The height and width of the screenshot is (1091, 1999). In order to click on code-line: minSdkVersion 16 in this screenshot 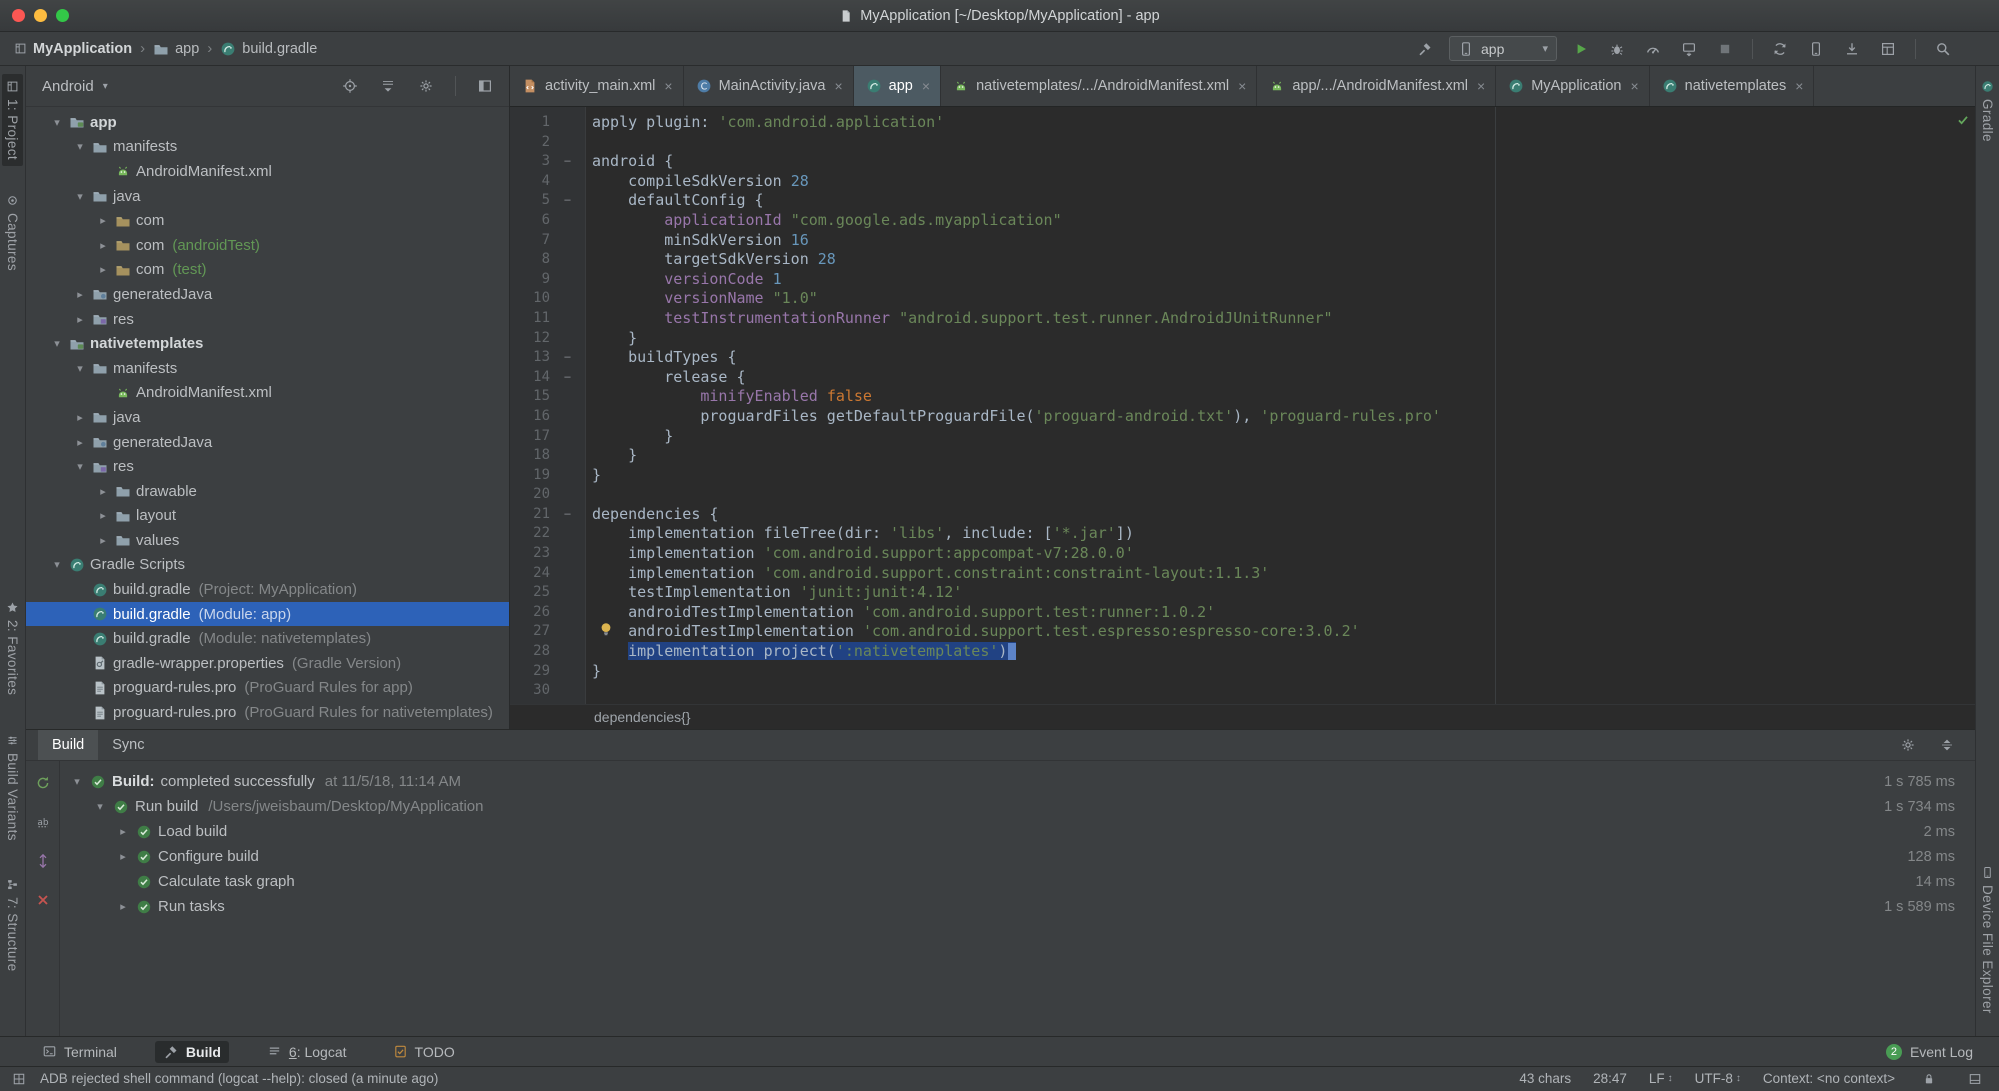, I will do `click(1283, 241)`.